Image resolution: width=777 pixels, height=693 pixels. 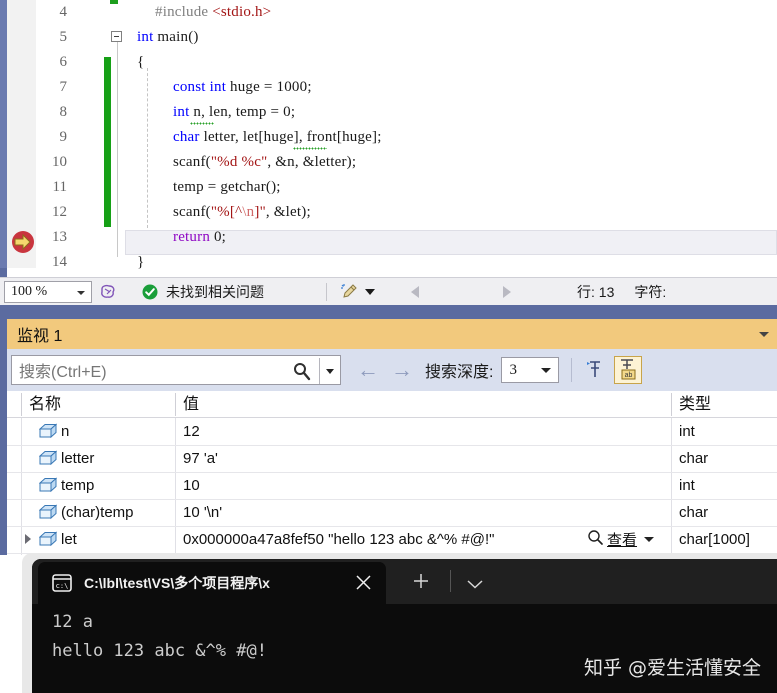 I want to click on pin-icon, so click(x=595, y=370).